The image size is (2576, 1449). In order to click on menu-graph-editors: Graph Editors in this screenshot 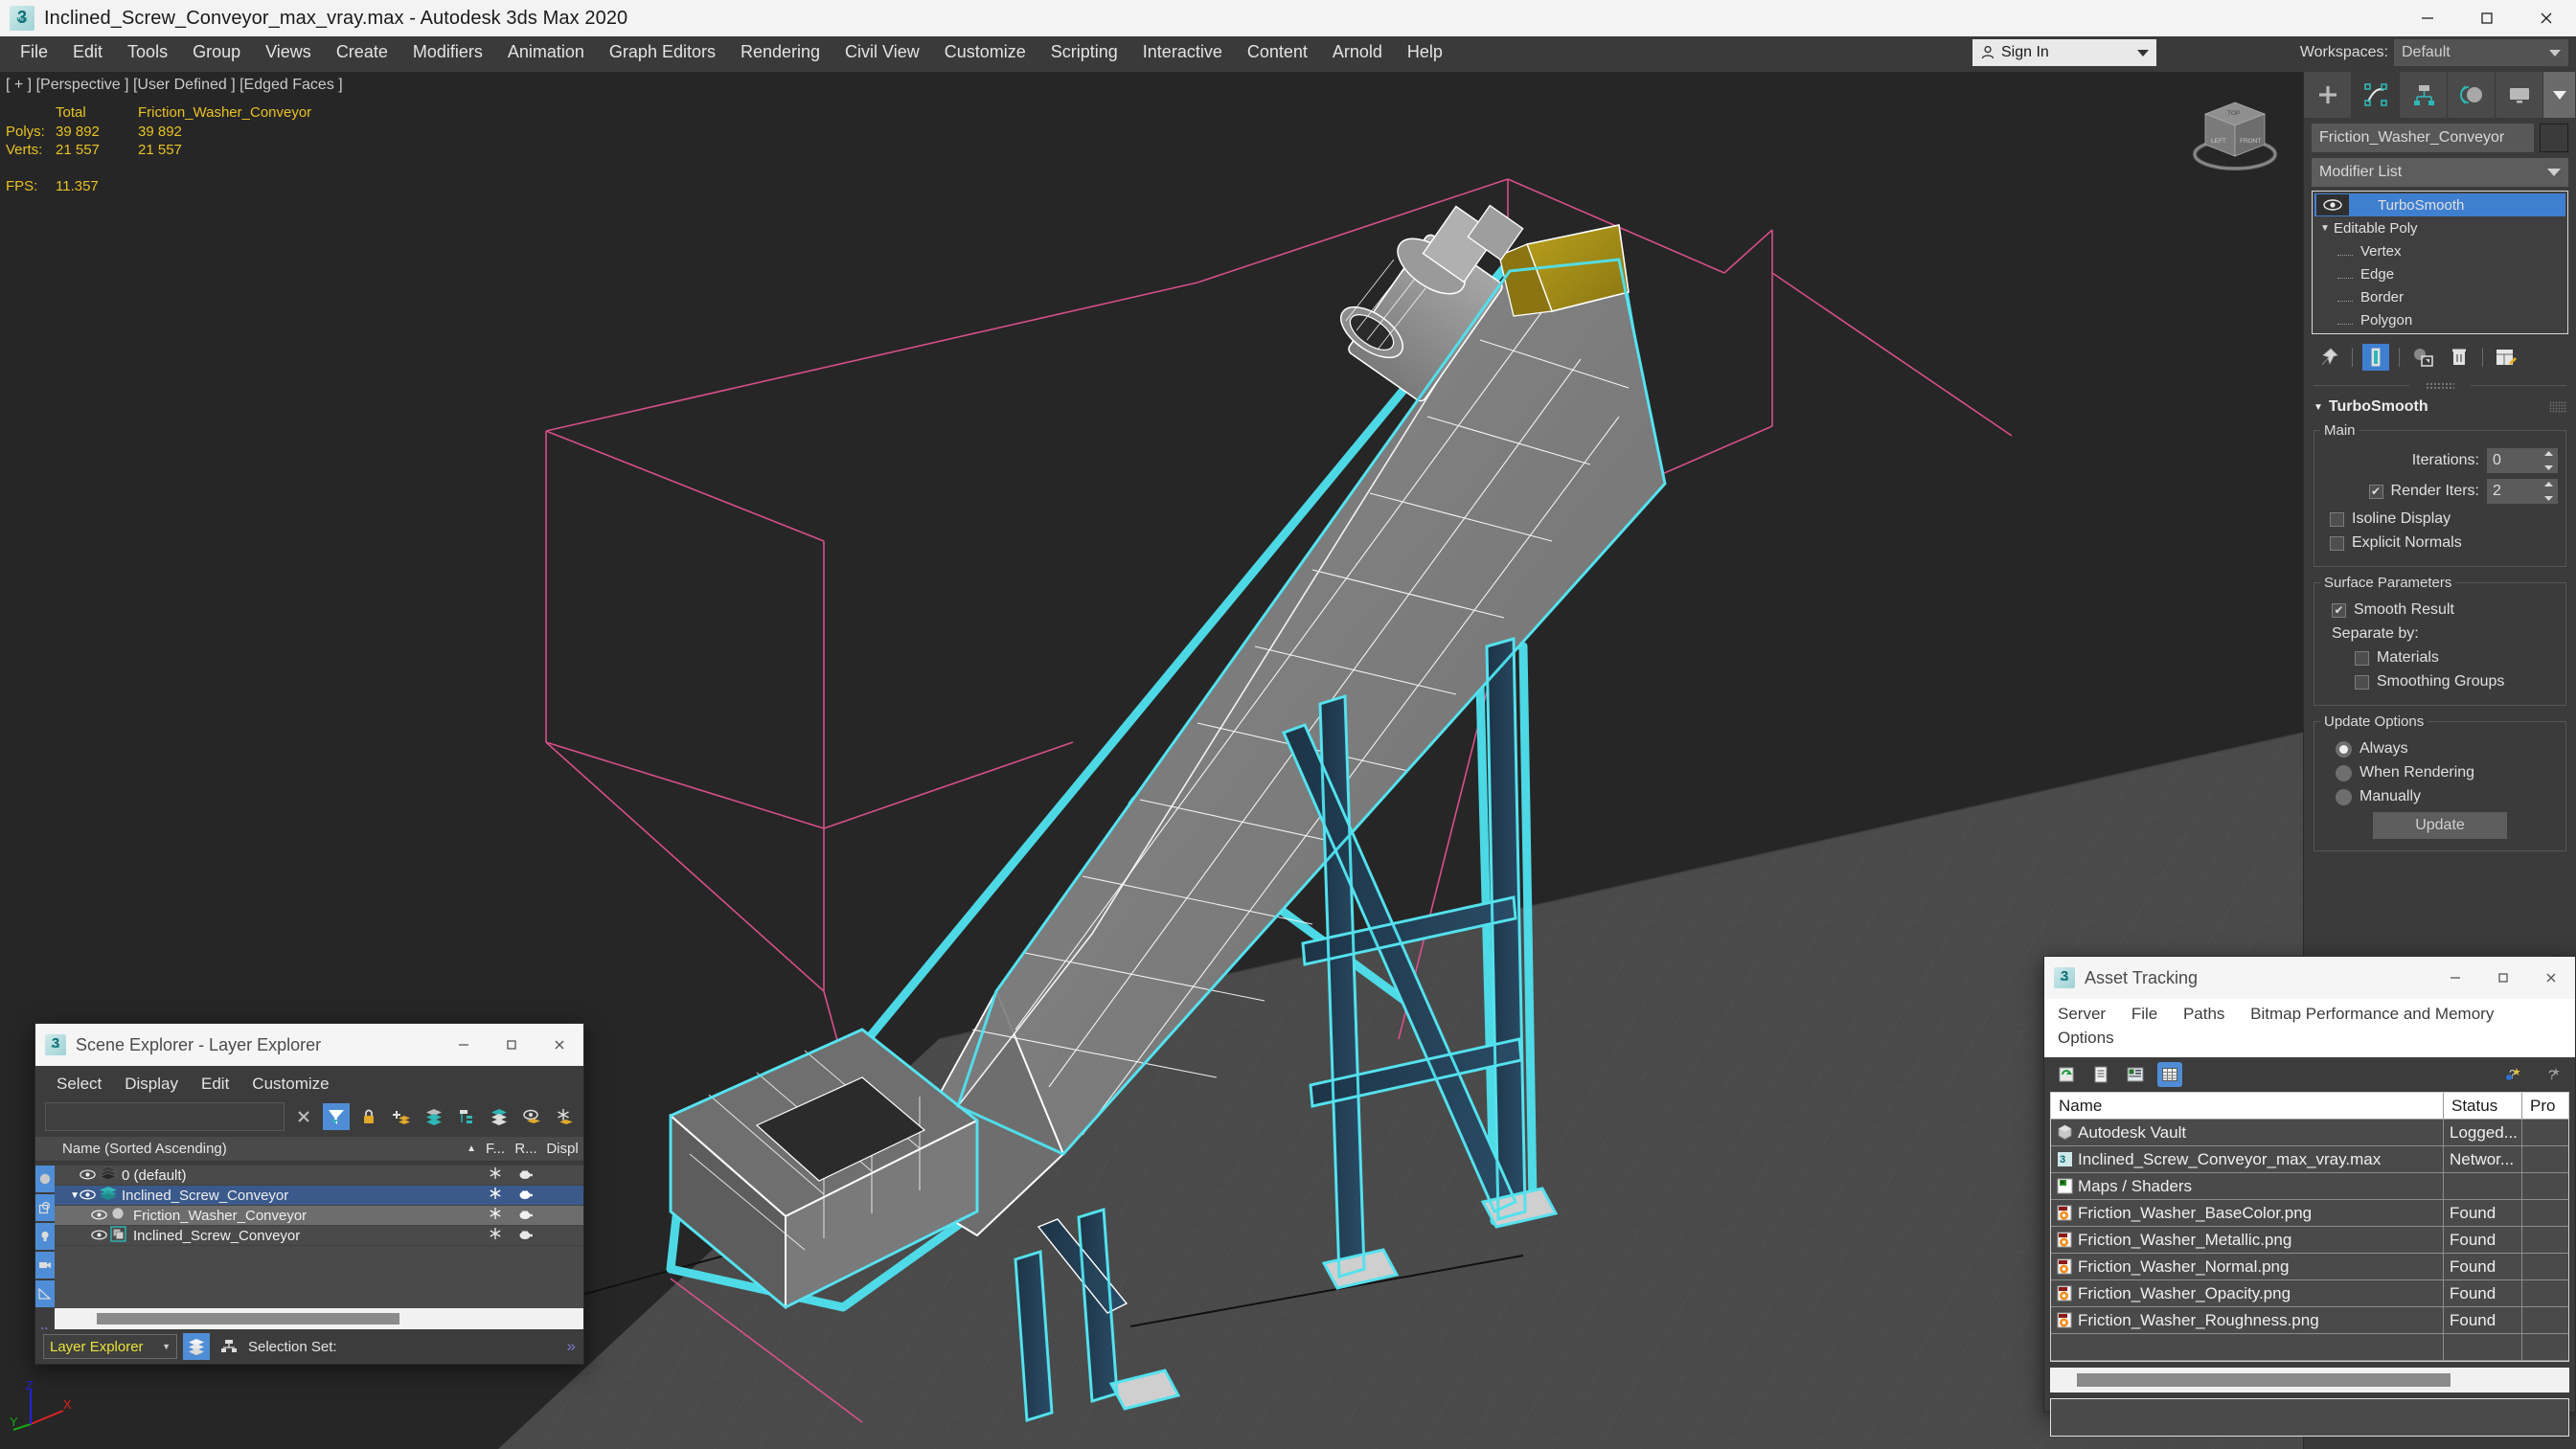, I will do `click(662, 52)`.